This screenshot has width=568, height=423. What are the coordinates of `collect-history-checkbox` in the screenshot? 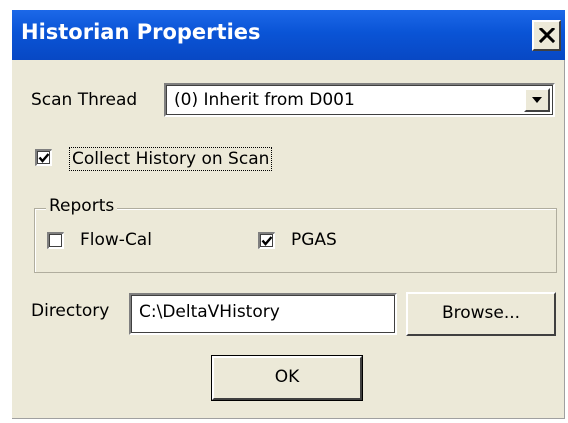 It's located at (43, 157).